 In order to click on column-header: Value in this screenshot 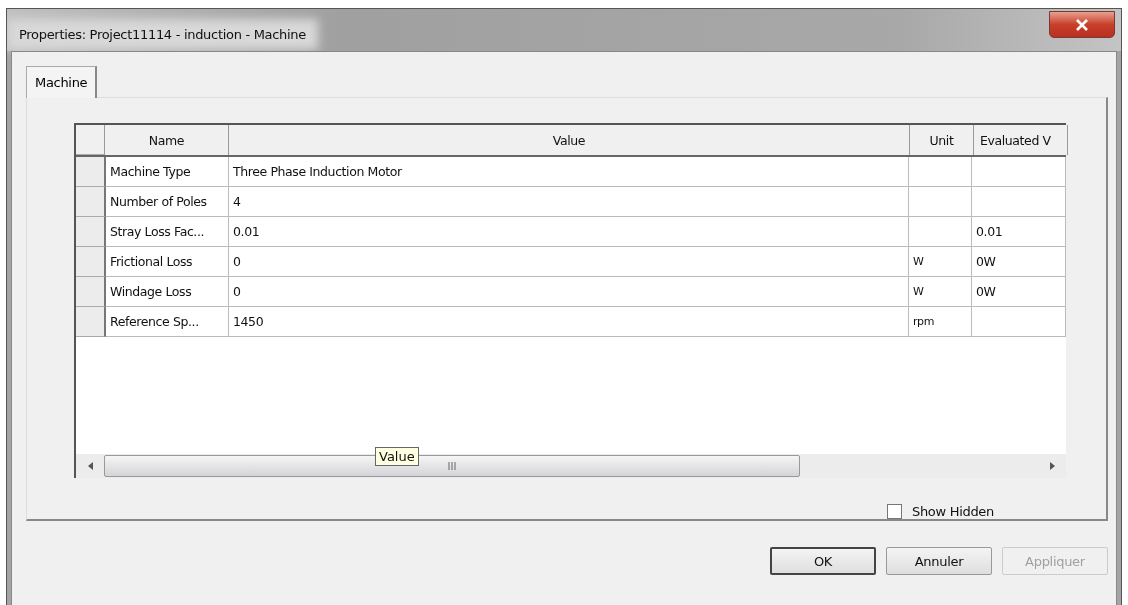, I will do `click(569, 140)`.